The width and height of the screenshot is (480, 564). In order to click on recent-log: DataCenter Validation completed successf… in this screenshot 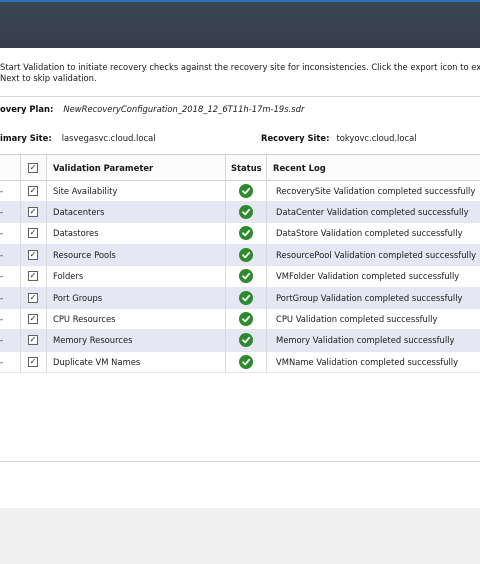, I will do `click(372, 211)`.